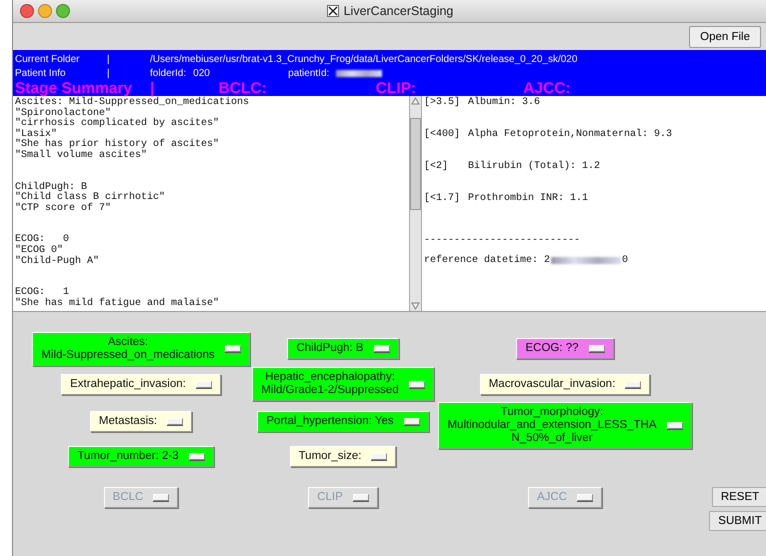  I want to click on evidence-line: Ascites: Mild-Suppressed_on_medications, so click(132, 103).